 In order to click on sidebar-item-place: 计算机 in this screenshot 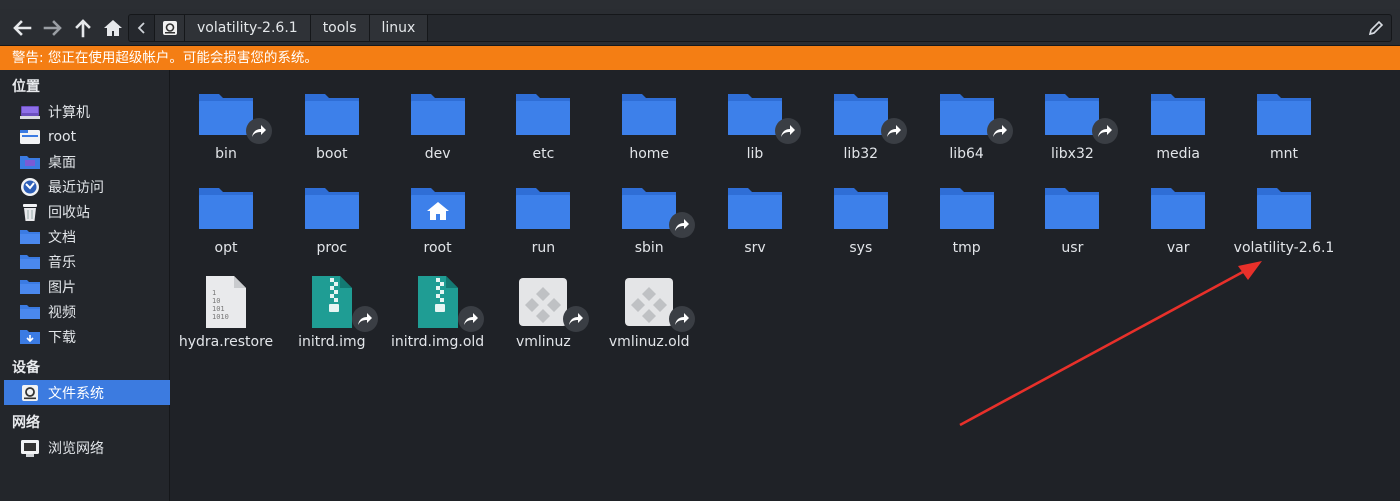, I will do `click(87, 111)`.